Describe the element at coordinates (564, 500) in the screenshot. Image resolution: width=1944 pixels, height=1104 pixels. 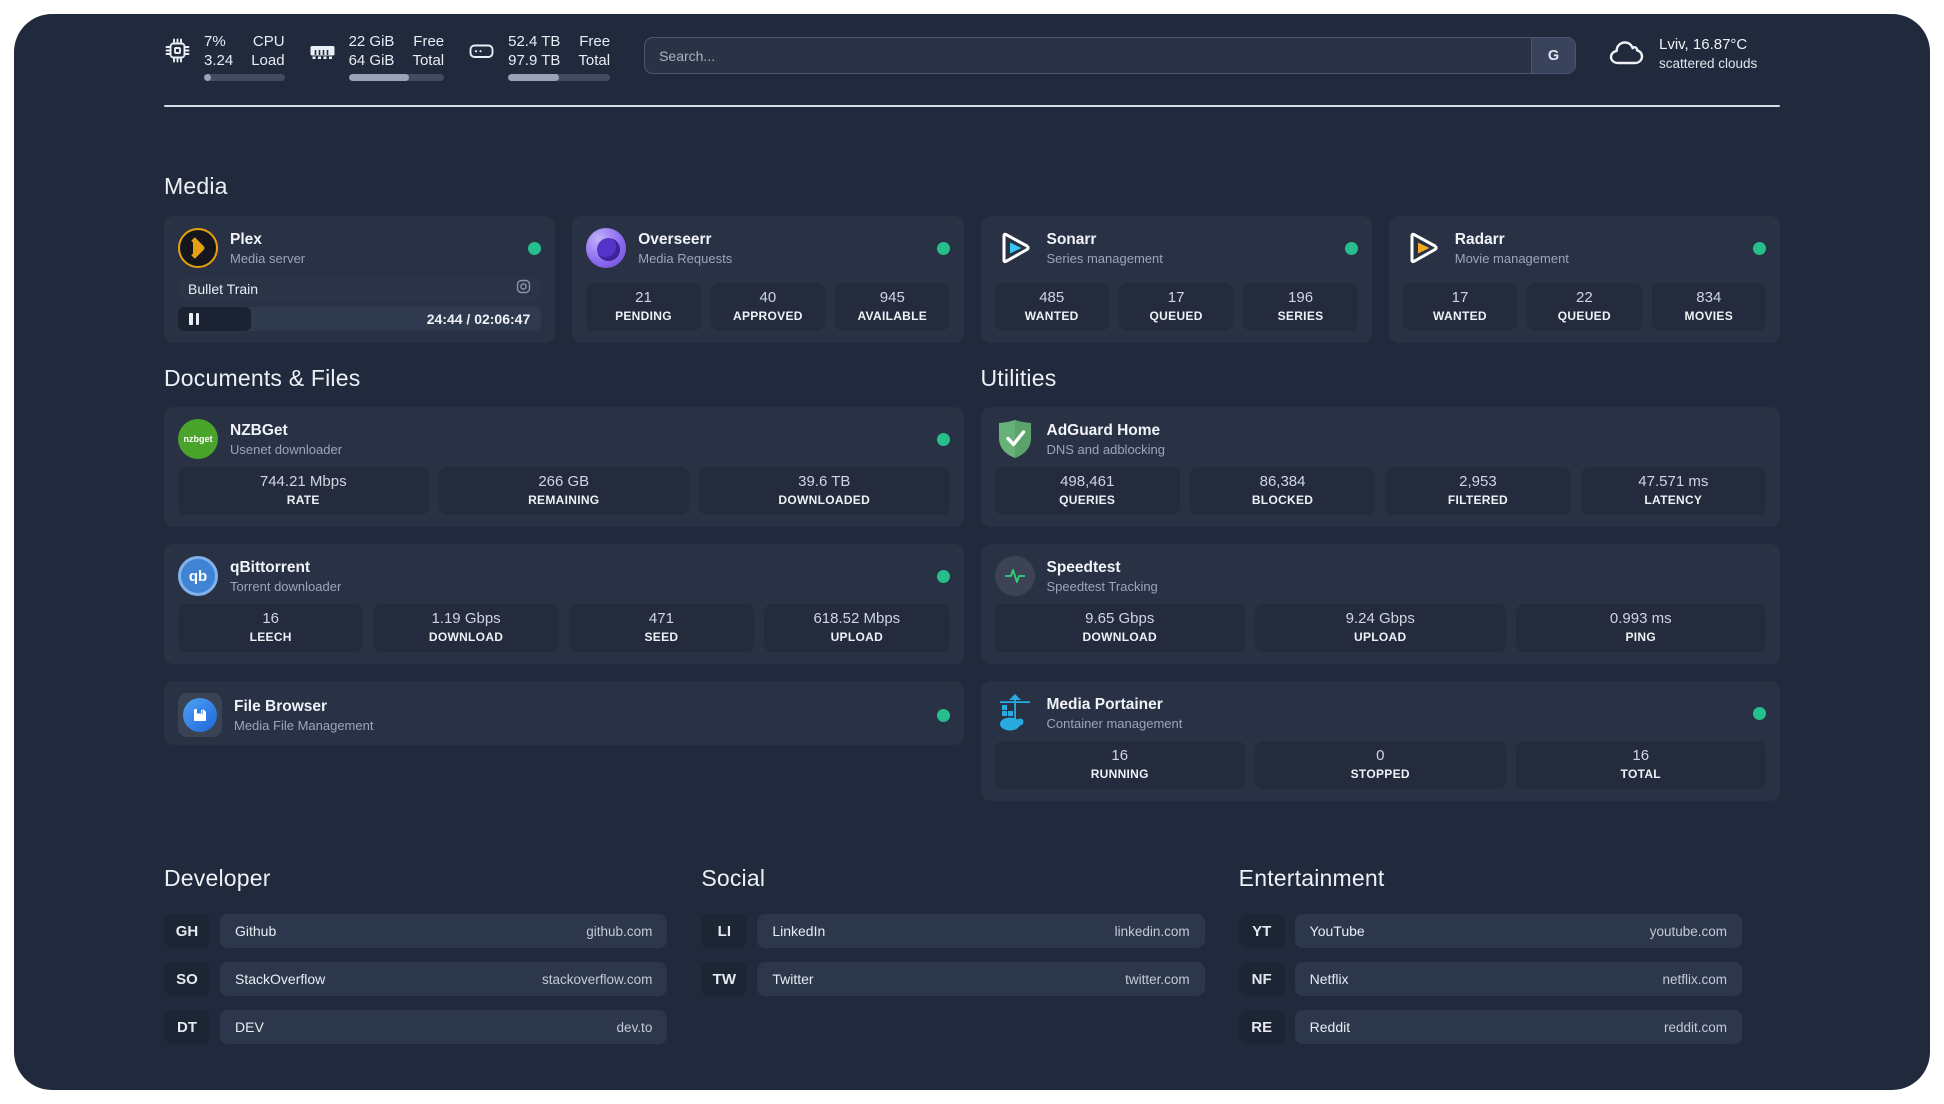
I see `stat-label: REMAINING` at that location.